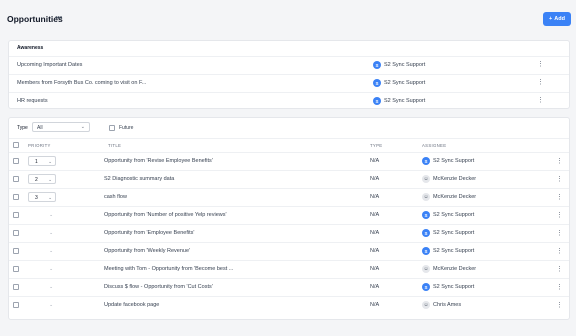 Image resolution: width=576 pixels, height=336 pixels. What do you see at coordinates (289, 305) in the screenshot?
I see `table-row: ⌄ Update facebook page N/A ☺ Chris Ames ⋮` at bounding box center [289, 305].